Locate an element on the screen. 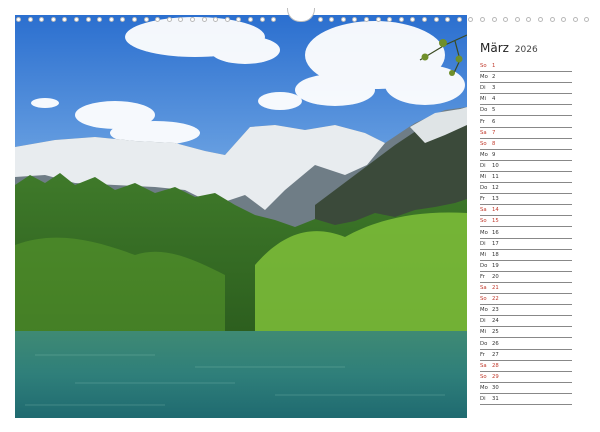  day-number: 27 is located at coordinates (495, 354).